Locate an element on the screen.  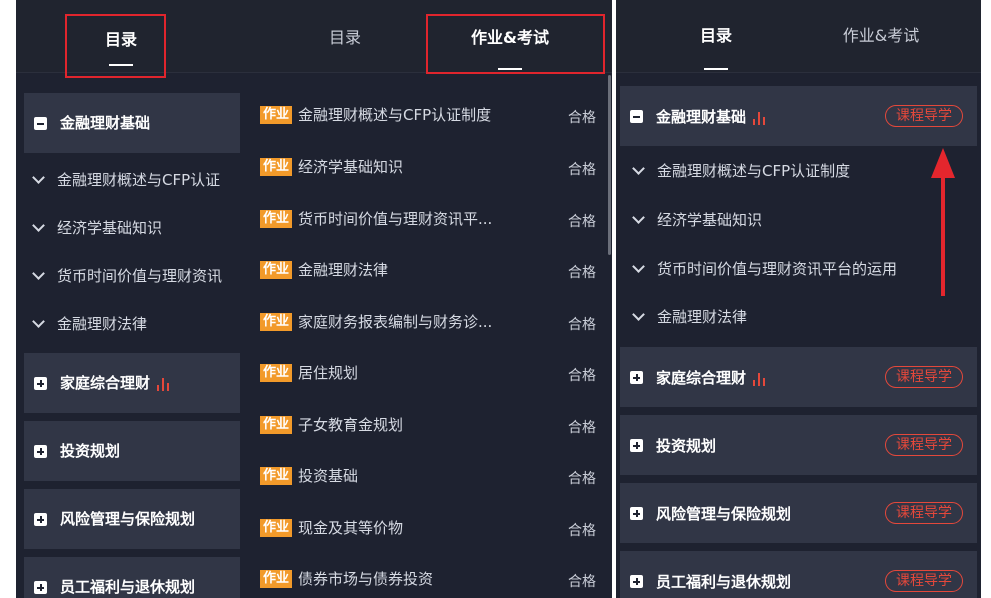
group-header: 风险管理与保险规划 is located at coordinates (133, 519).